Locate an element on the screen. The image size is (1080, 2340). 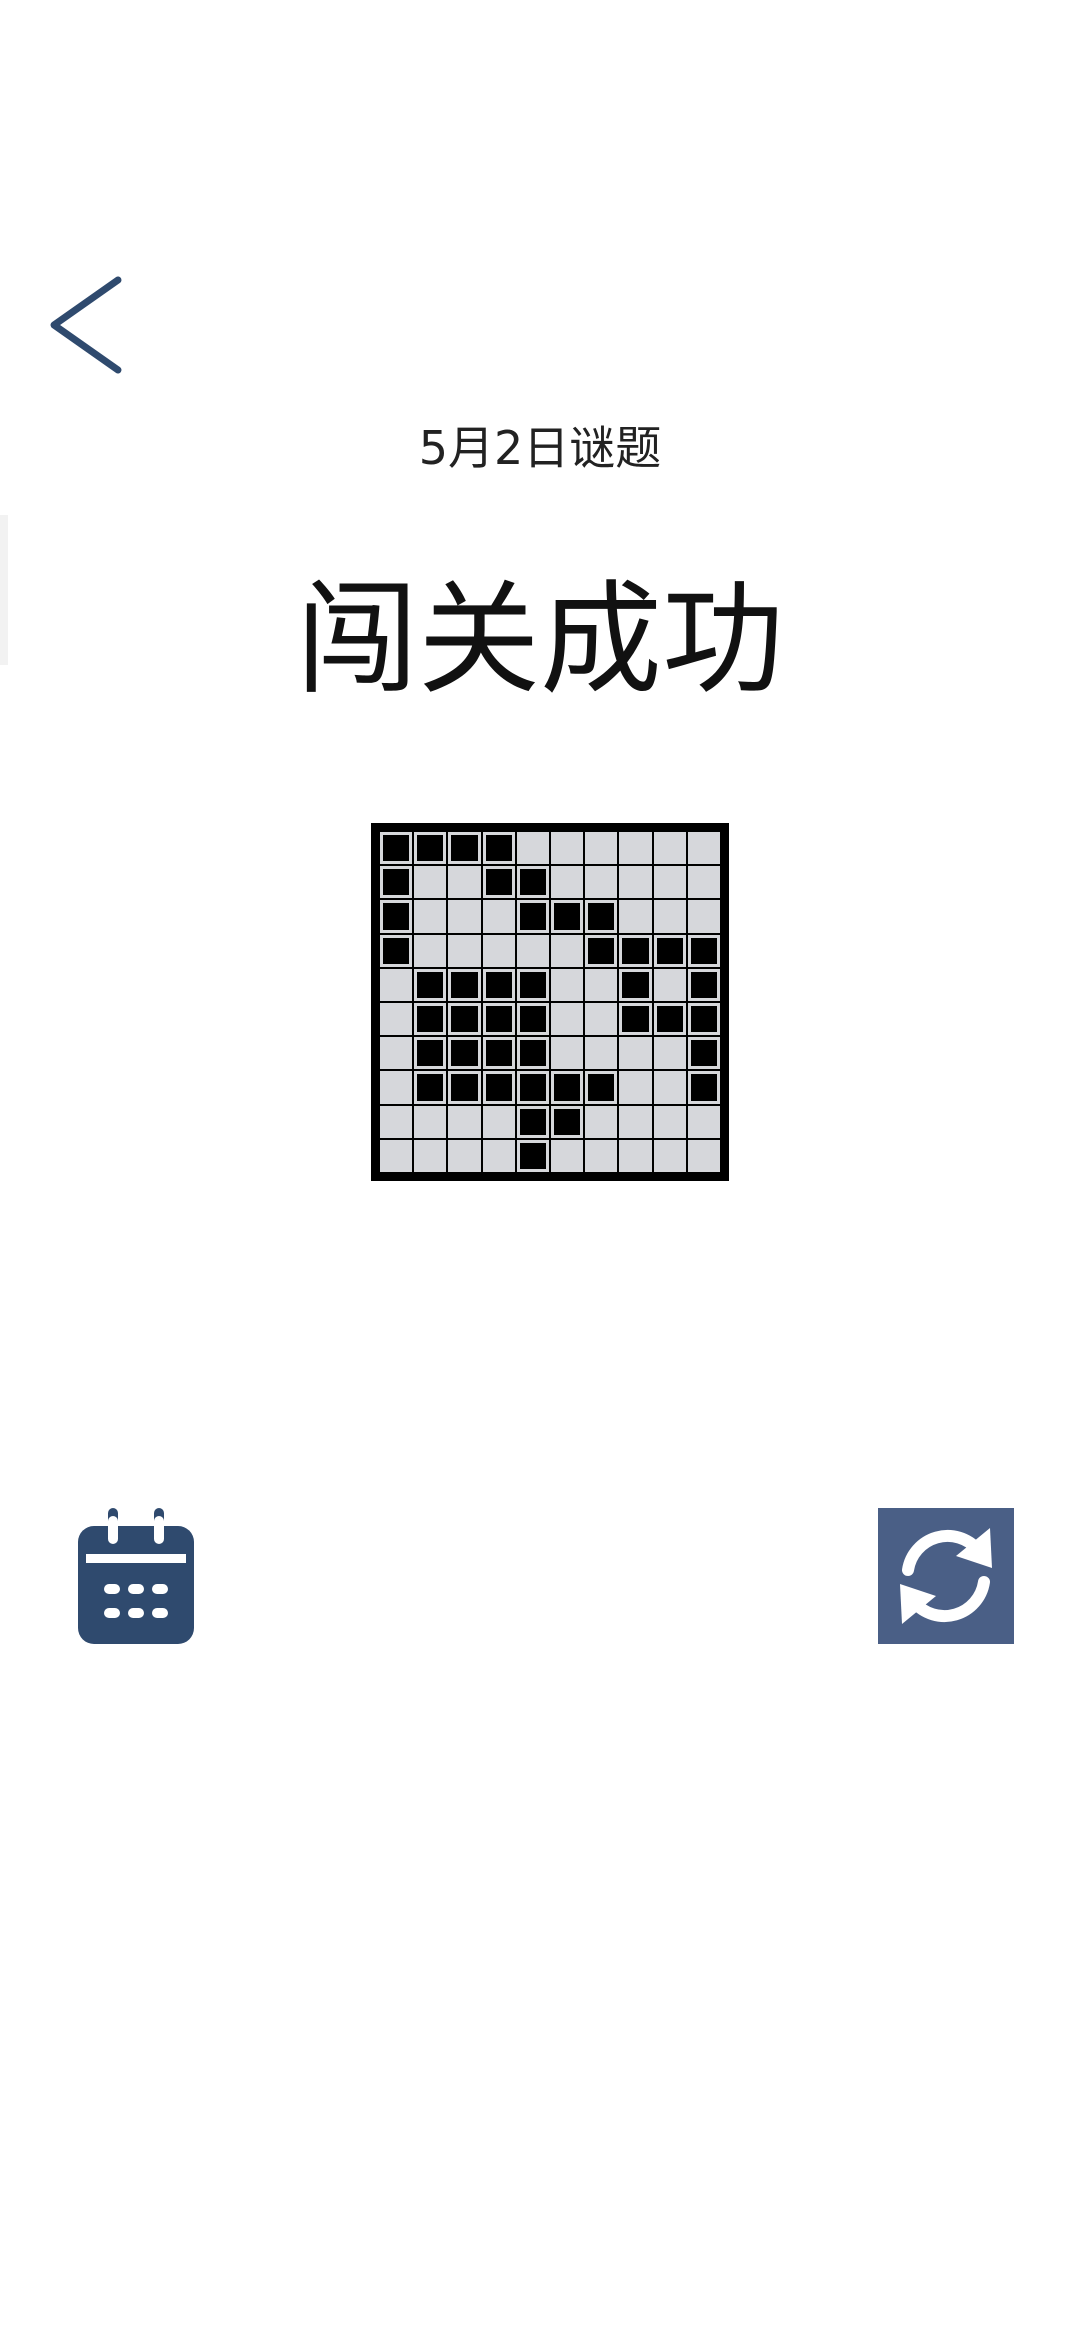
refresh-button is located at coordinates (946, 1576).